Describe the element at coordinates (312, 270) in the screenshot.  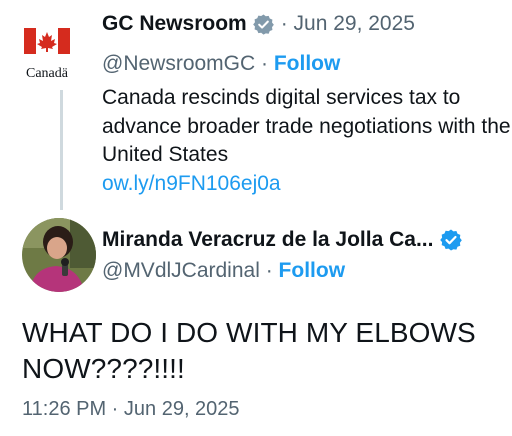
I see `reply-follow-button: Follow` at that location.